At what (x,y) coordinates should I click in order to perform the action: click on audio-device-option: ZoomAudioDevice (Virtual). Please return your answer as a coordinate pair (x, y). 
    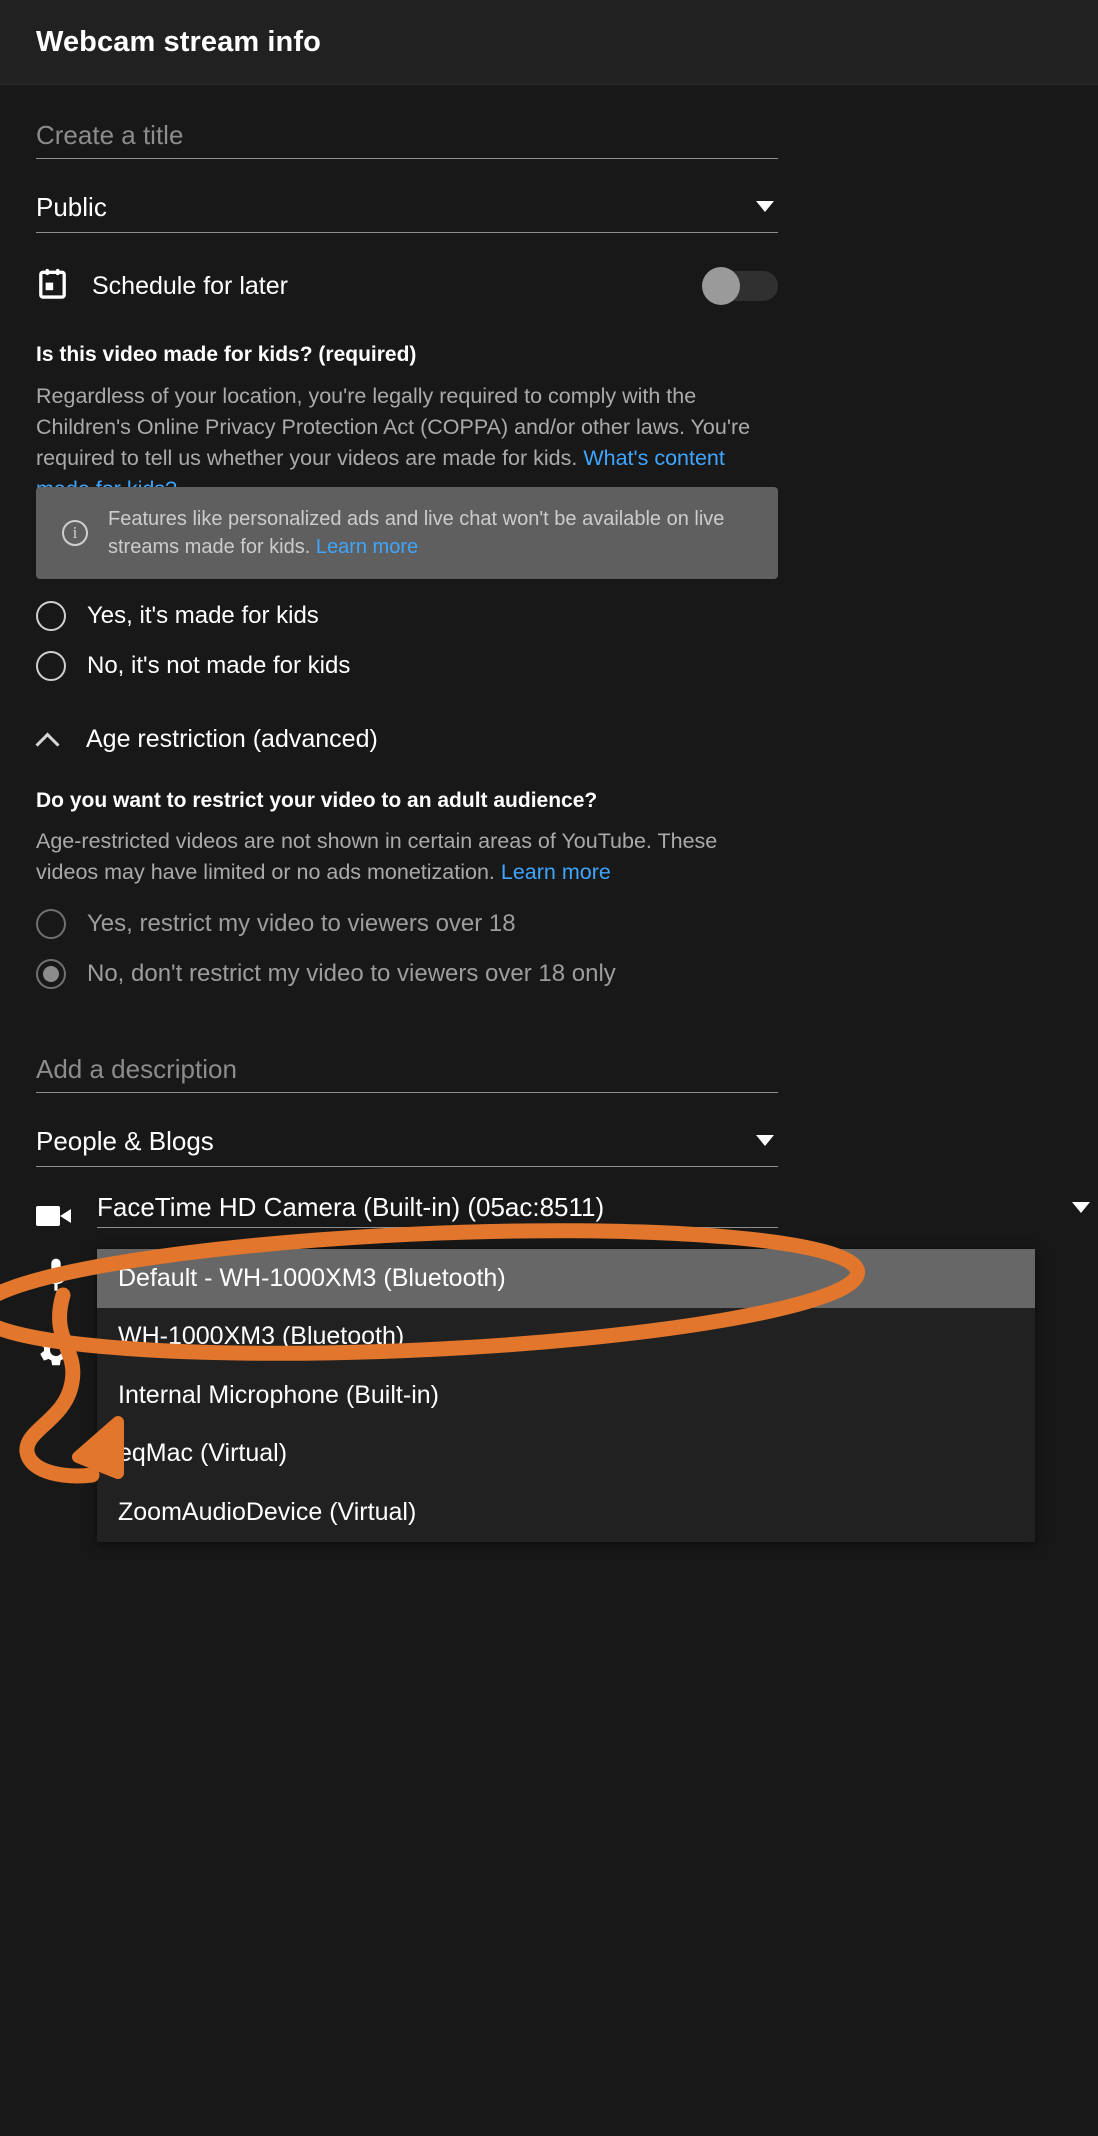
    Looking at the image, I should click on (566, 1512).